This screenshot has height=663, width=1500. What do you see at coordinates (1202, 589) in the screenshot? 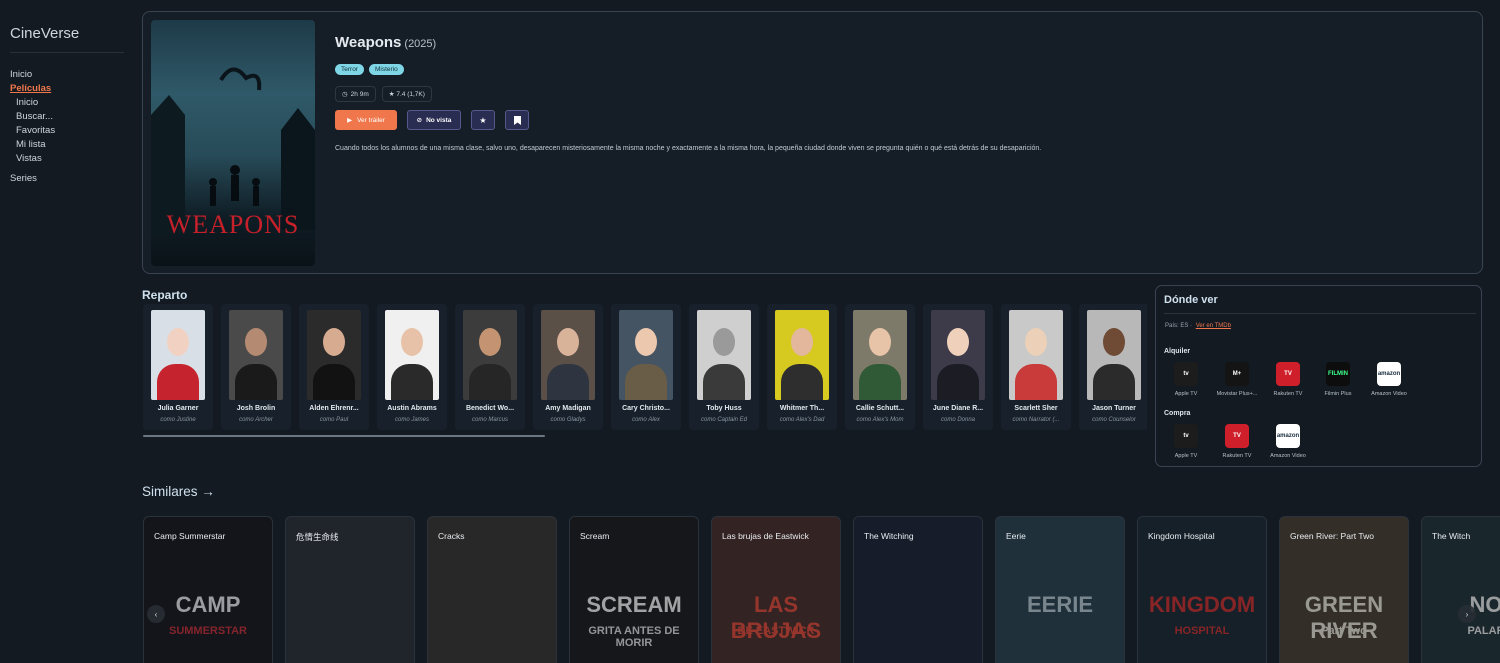
I see `similar-card: KINGDOM HOSPITAL Kingdom Hospital` at bounding box center [1202, 589].